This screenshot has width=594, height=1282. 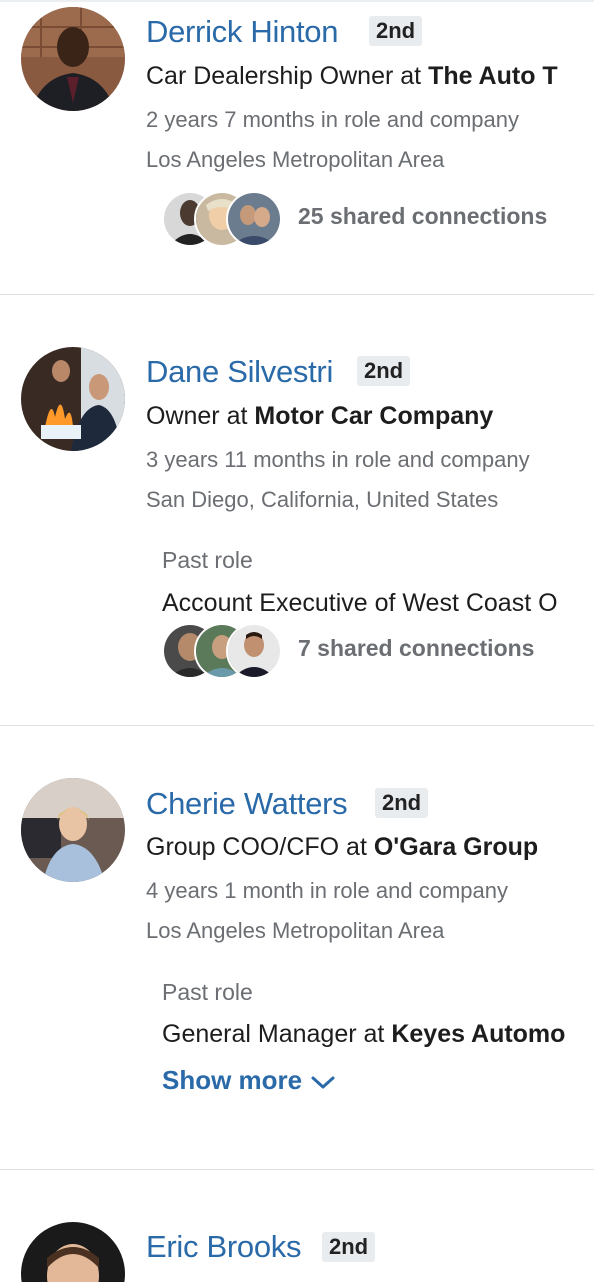 I want to click on shared-connections-label: 7 shared connections, so click(x=416, y=648).